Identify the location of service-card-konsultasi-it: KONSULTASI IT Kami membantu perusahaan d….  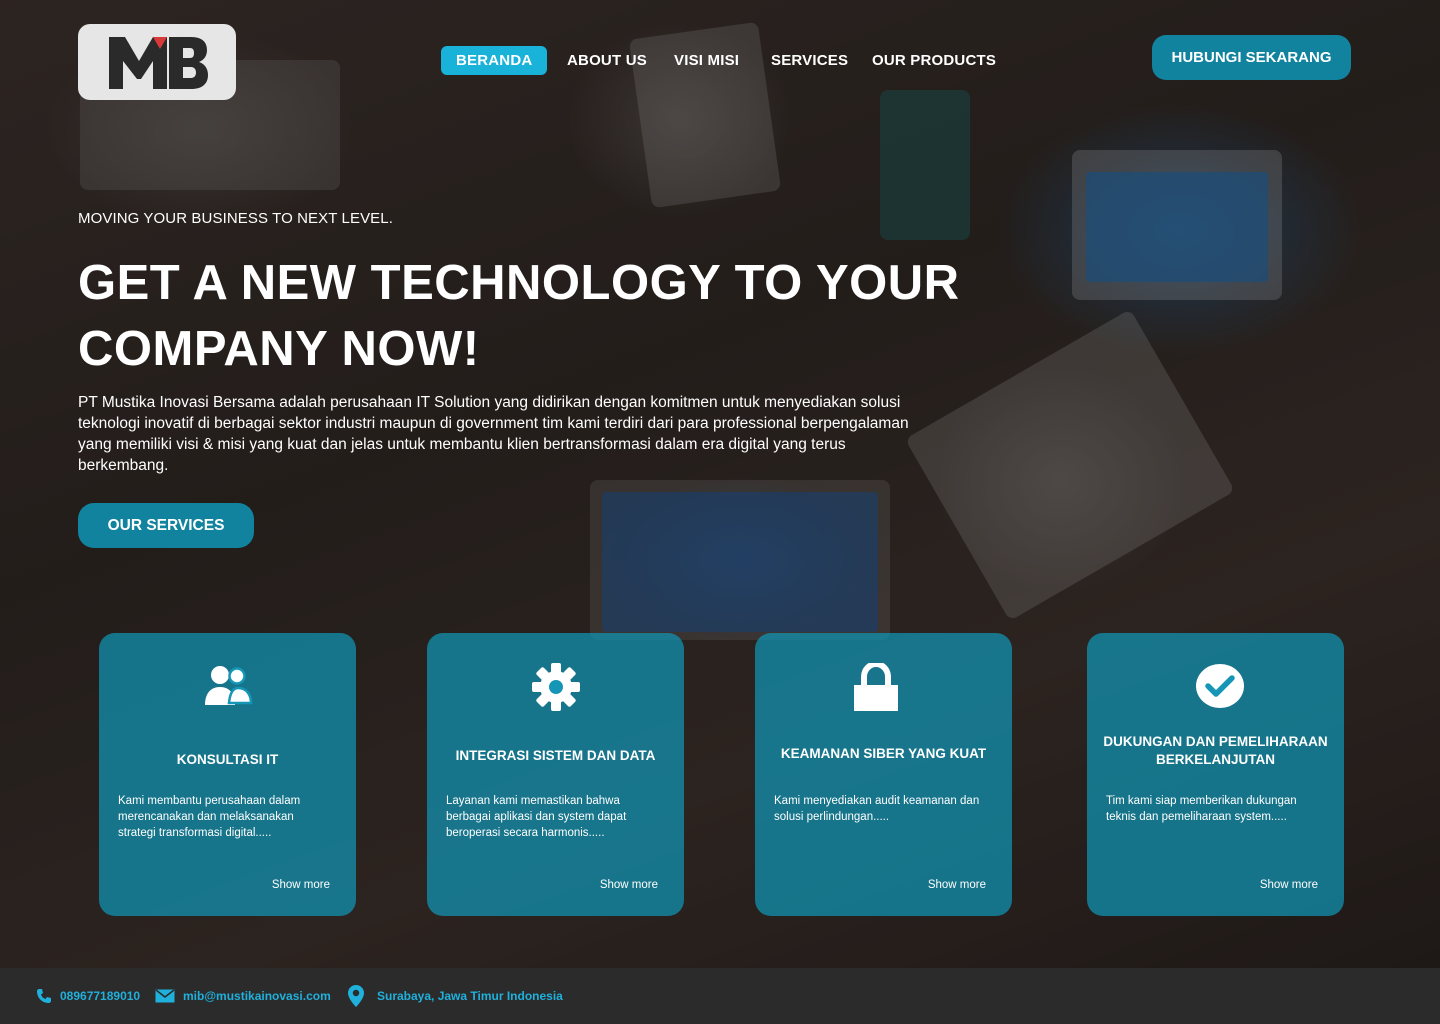
(227, 774).